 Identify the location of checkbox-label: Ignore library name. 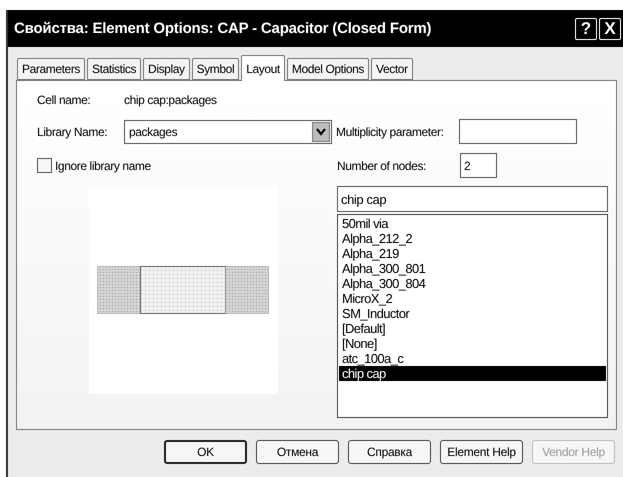
(103, 165).